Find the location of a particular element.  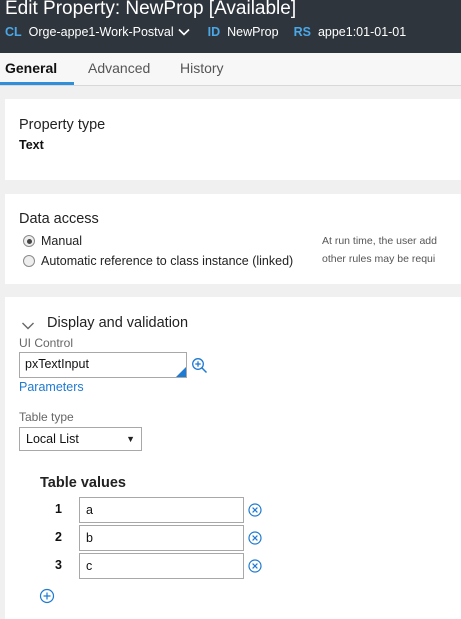

parameters-link: Parameters is located at coordinates (51, 387).